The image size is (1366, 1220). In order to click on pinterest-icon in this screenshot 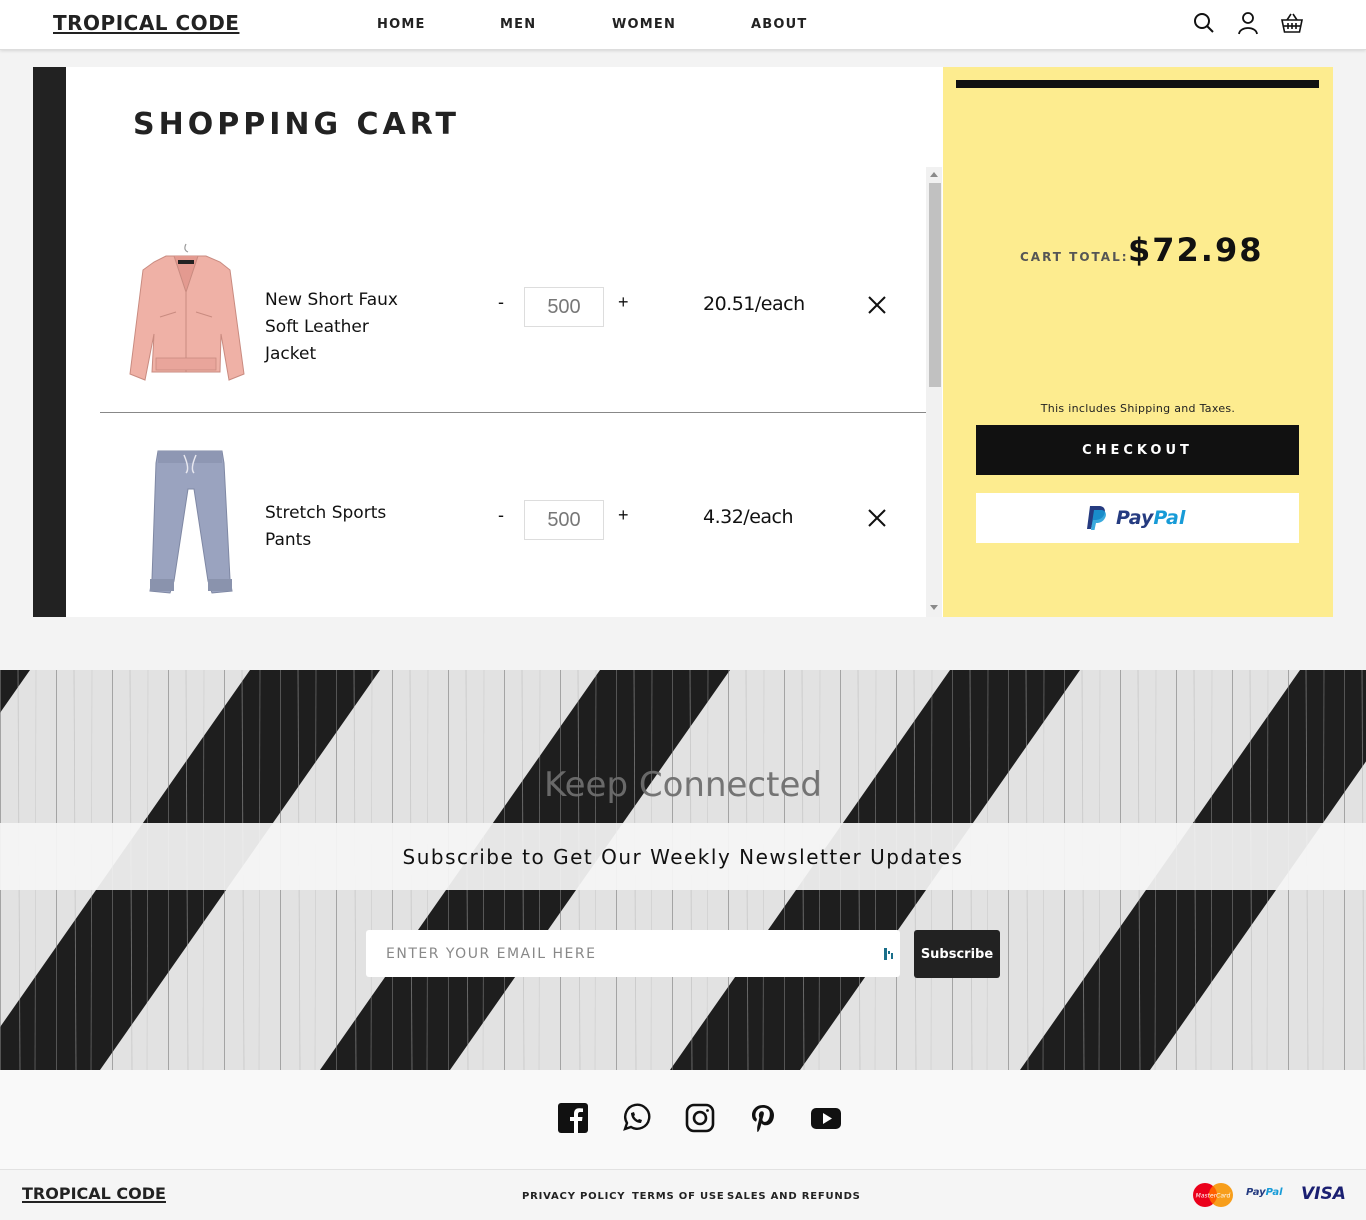, I will do `click(763, 1118)`.